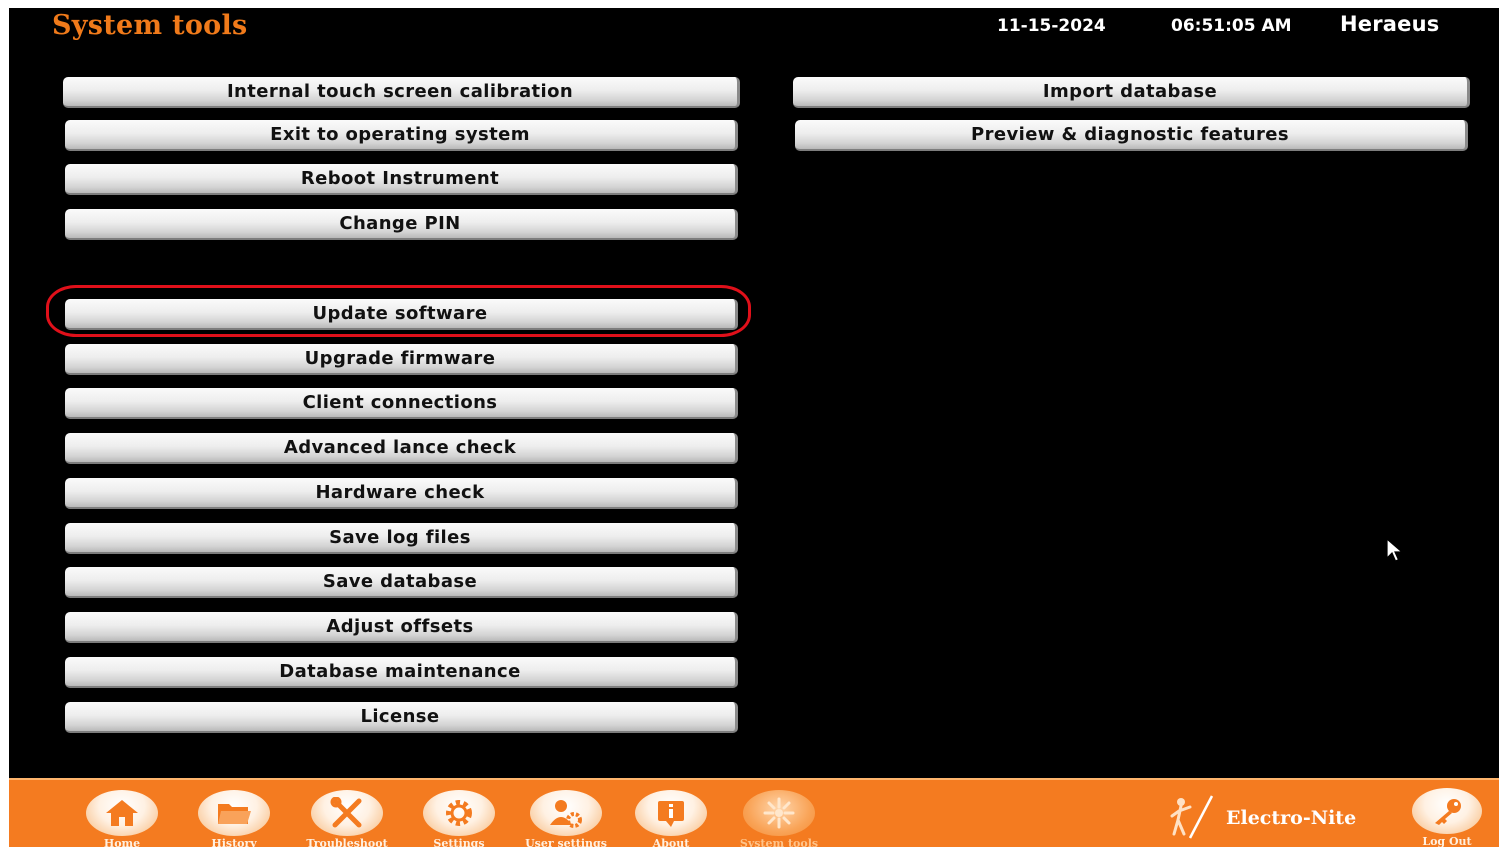 This screenshot has height=847, width=1499. I want to click on btn-label: Preview & diagnostic features, so click(1130, 134).